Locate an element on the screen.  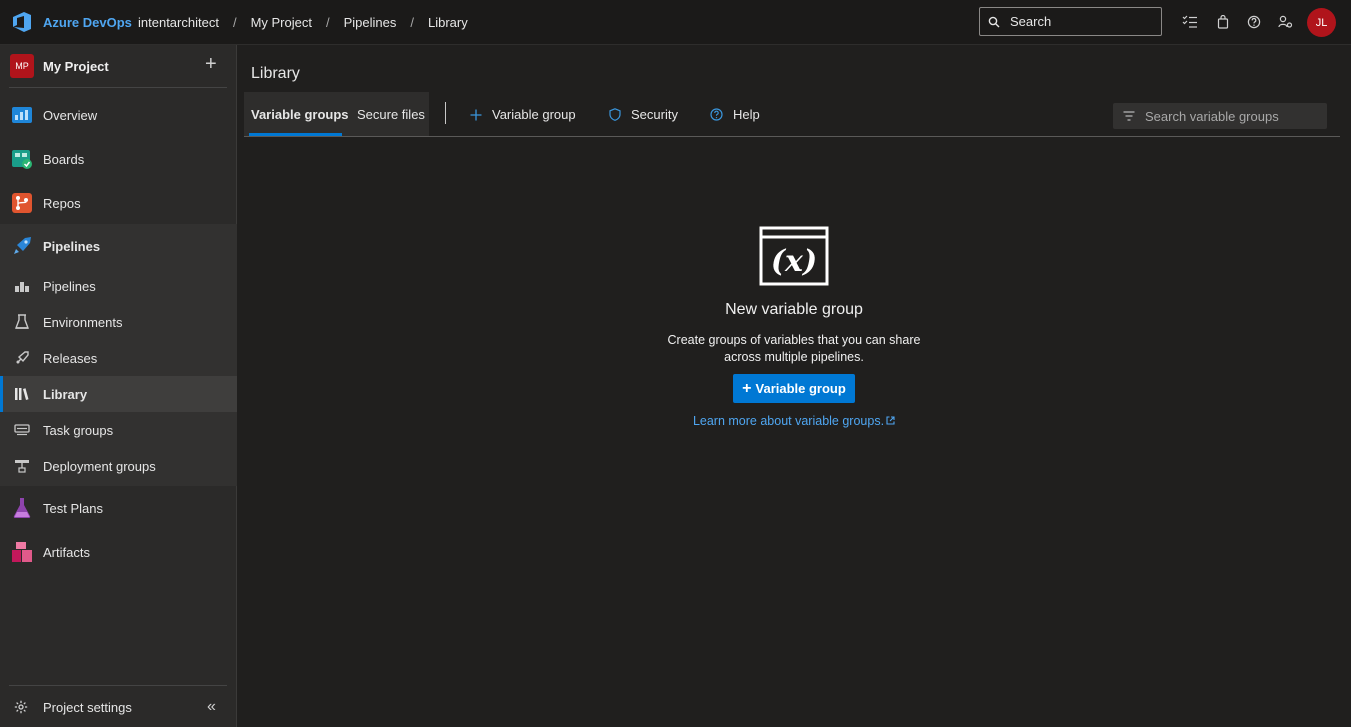
sidebar-item-boards: Boards is located at coordinates (118, 159).